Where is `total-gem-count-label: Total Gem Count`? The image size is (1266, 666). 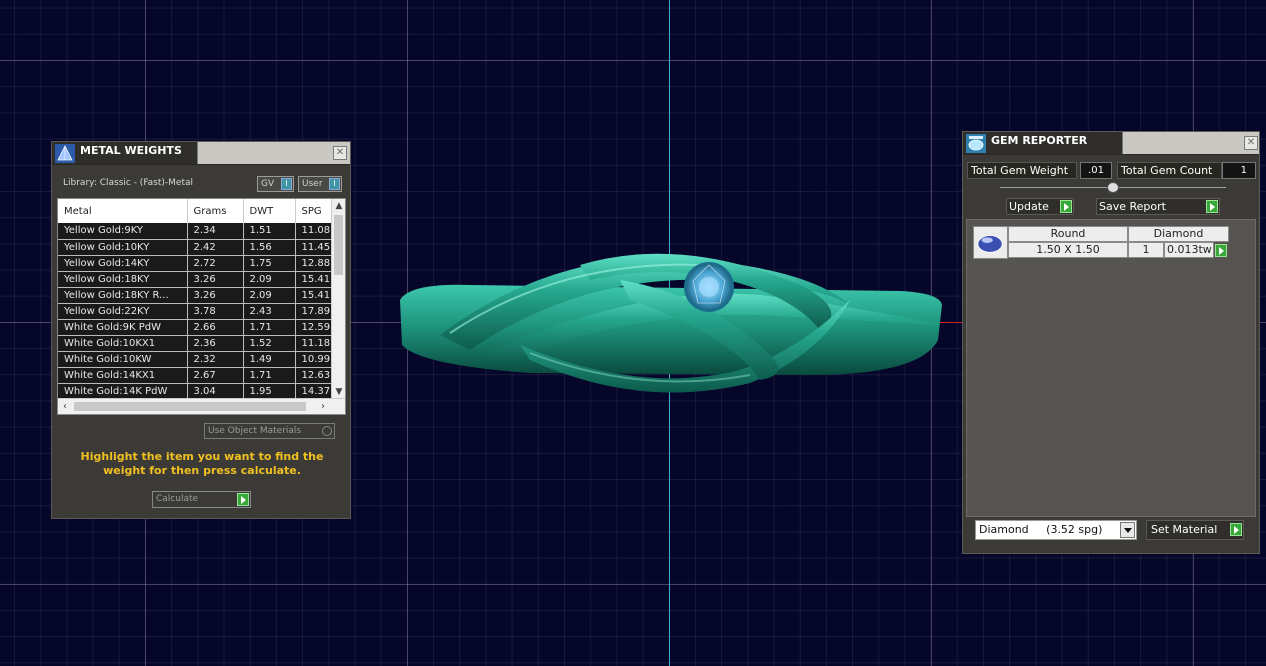
total-gem-count-label: Total Gem Count is located at coordinates (1169, 170).